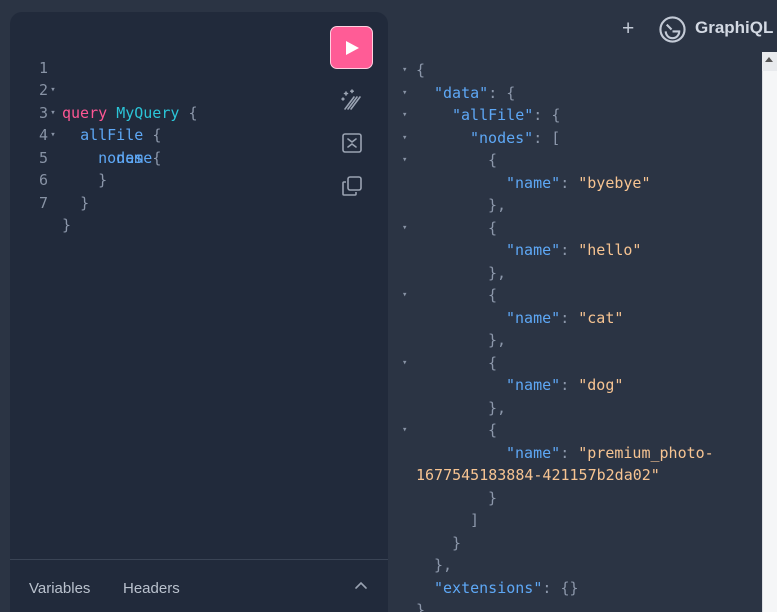 This screenshot has width=777, height=612. Describe the element at coordinates (59, 588) in the screenshot. I see `tab-variables: Variables` at that location.